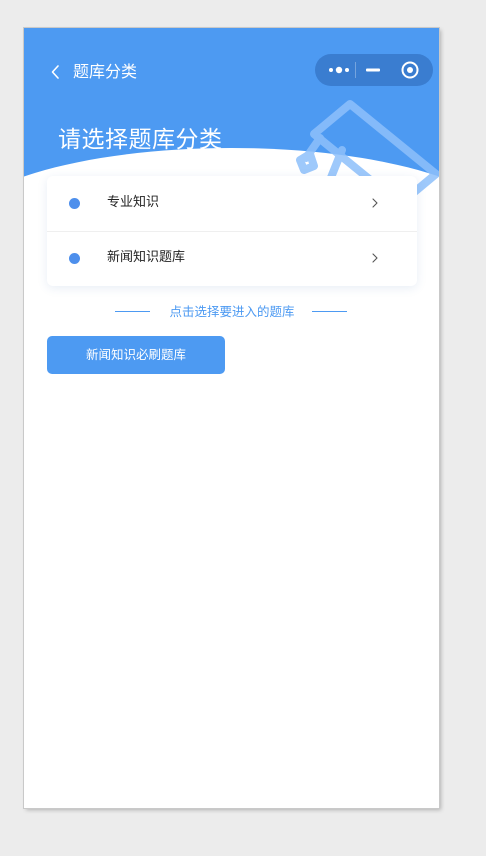  I want to click on category-card: 专业知识 新闻知识题库, so click(232, 231).